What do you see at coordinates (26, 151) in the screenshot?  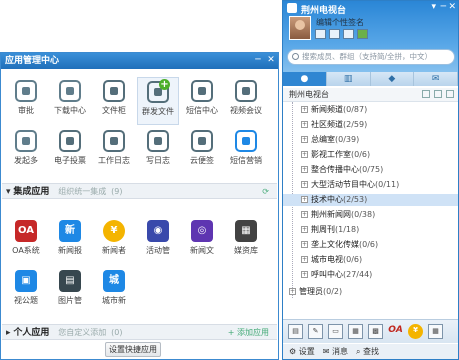 I see `app-tile: 发起多` at bounding box center [26, 151].